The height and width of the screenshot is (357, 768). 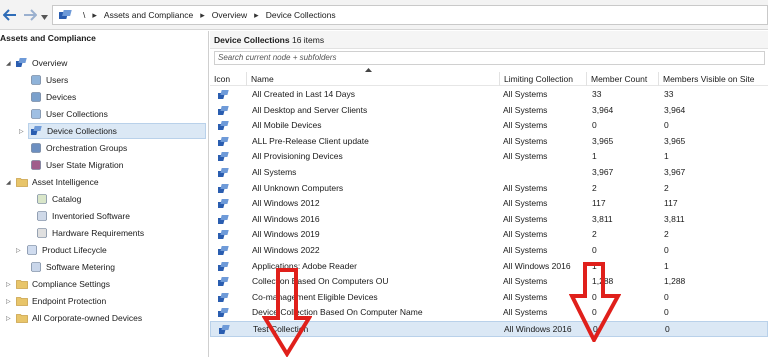 I want to click on search-input: Search current node + subfolders, so click(x=489, y=58).